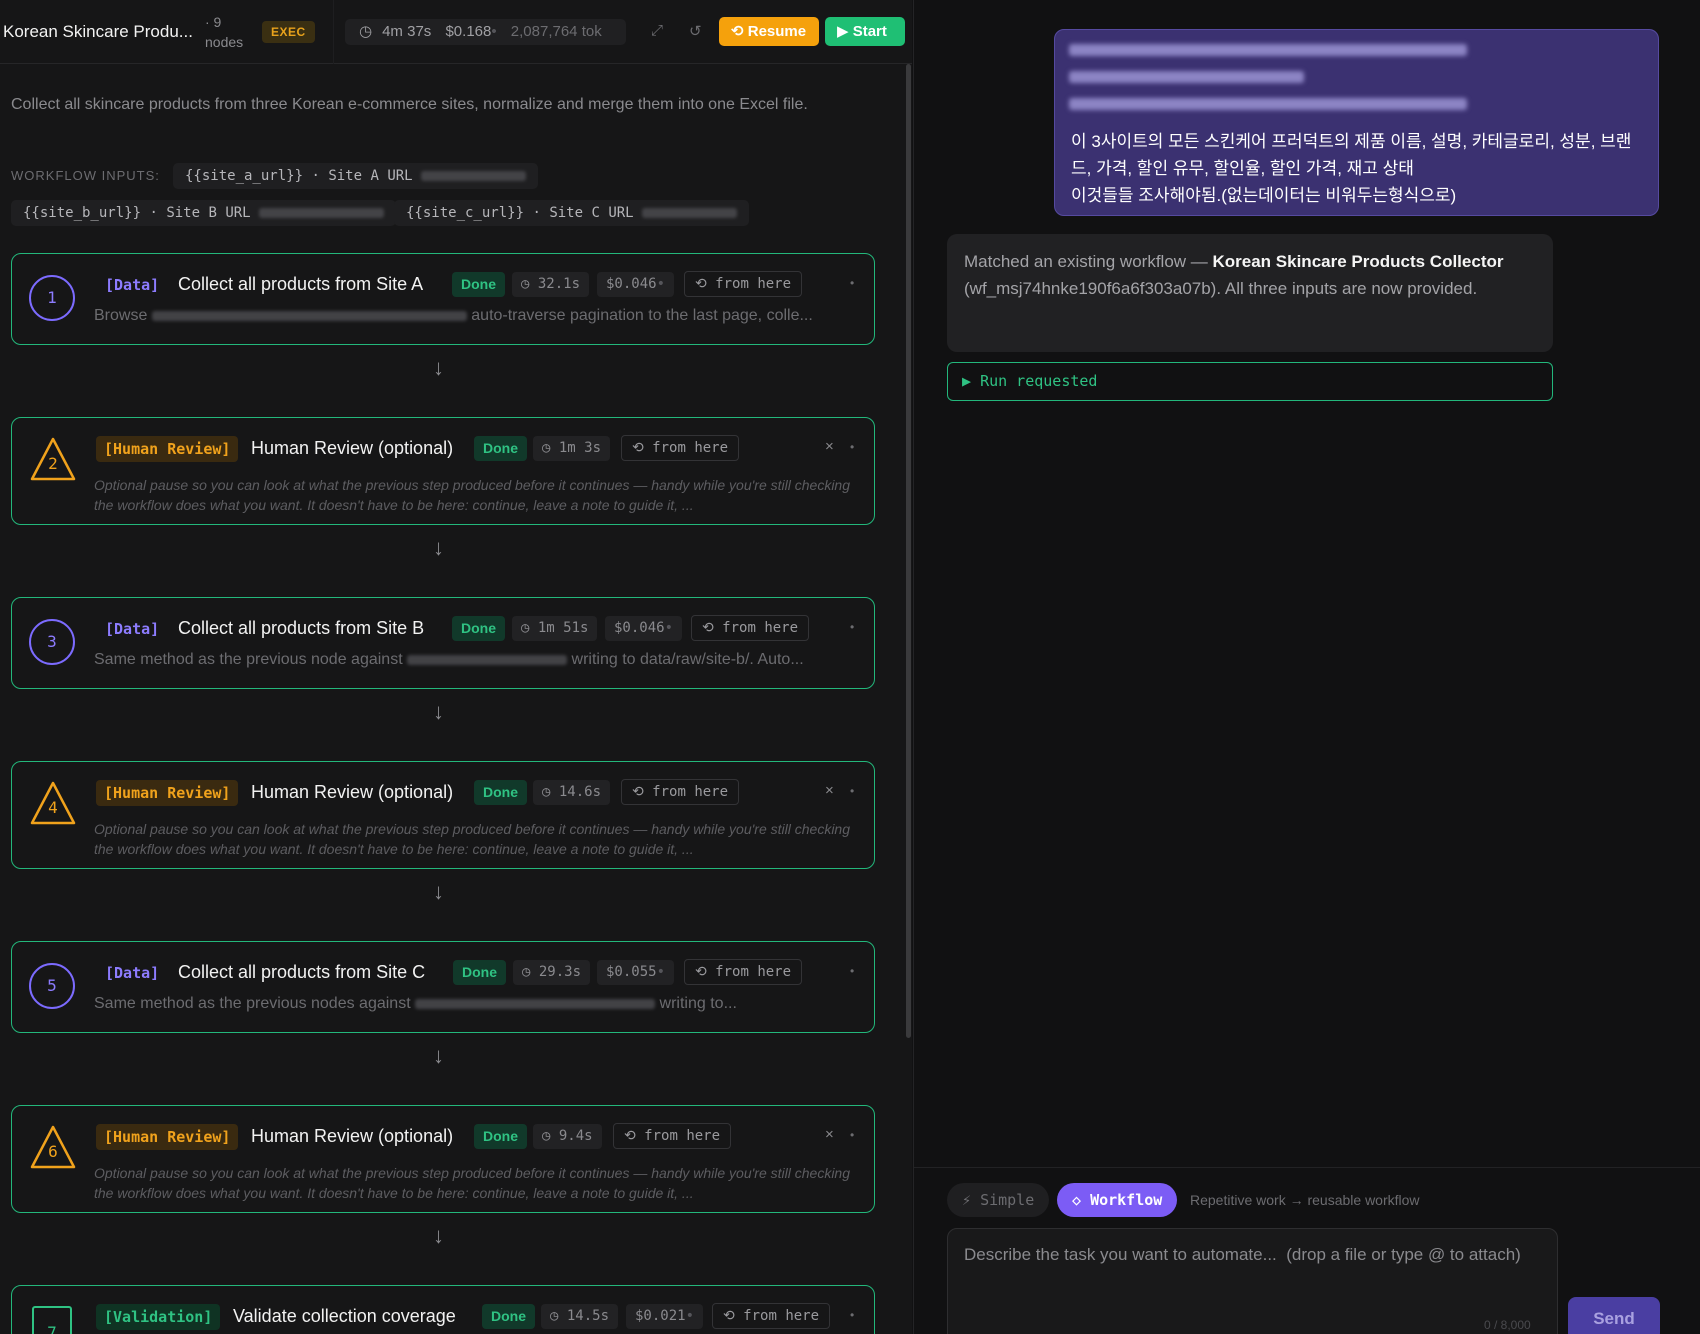  I want to click on step-duration: ◷ 1m 51s, so click(555, 628).